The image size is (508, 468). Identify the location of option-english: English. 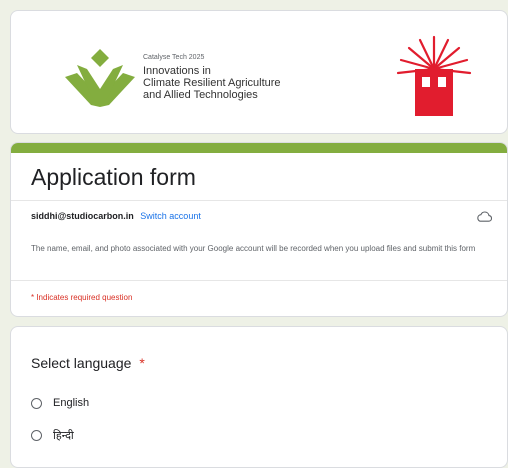
(60, 403).